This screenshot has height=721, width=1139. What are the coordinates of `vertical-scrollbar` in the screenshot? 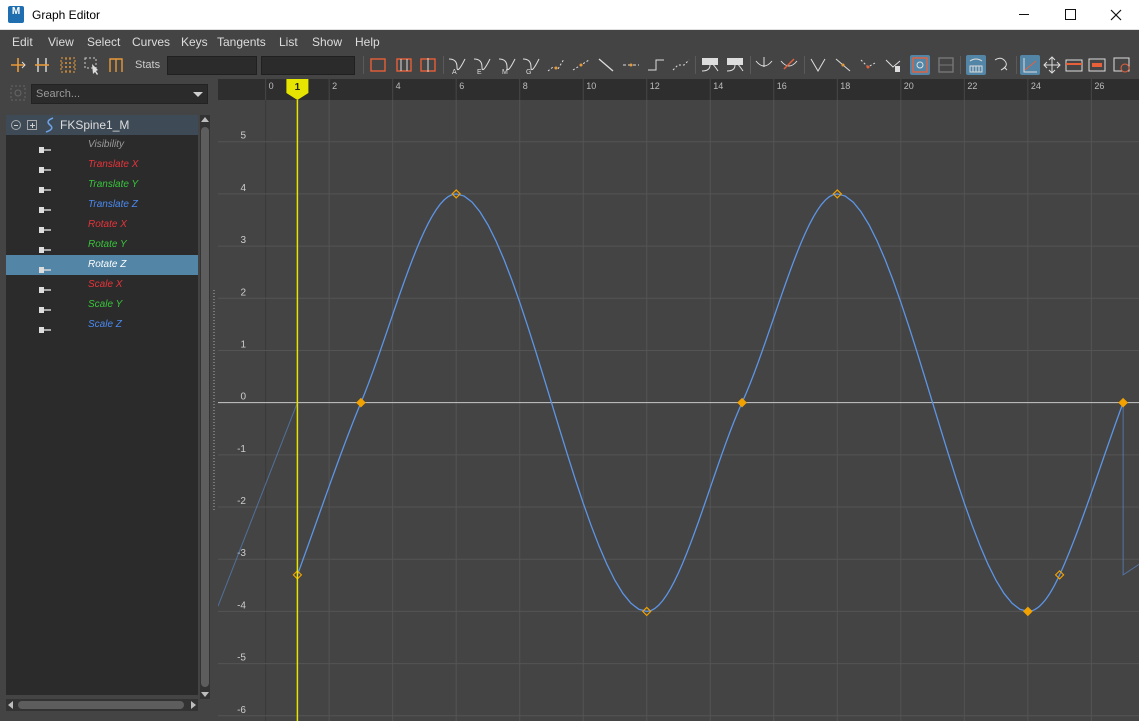 It's located at (205, 407).